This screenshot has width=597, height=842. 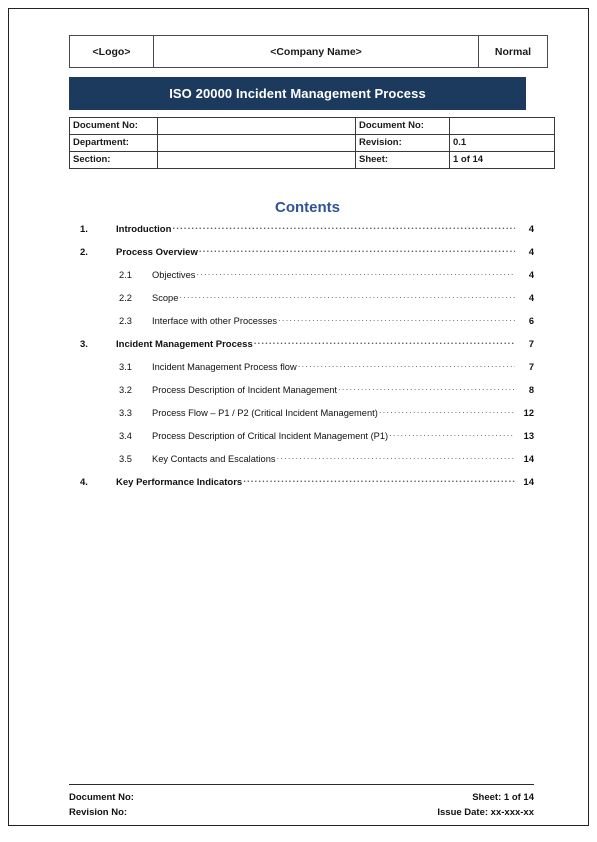 I want to click on document-status-cell: Normal, so click(x=513, y=51).